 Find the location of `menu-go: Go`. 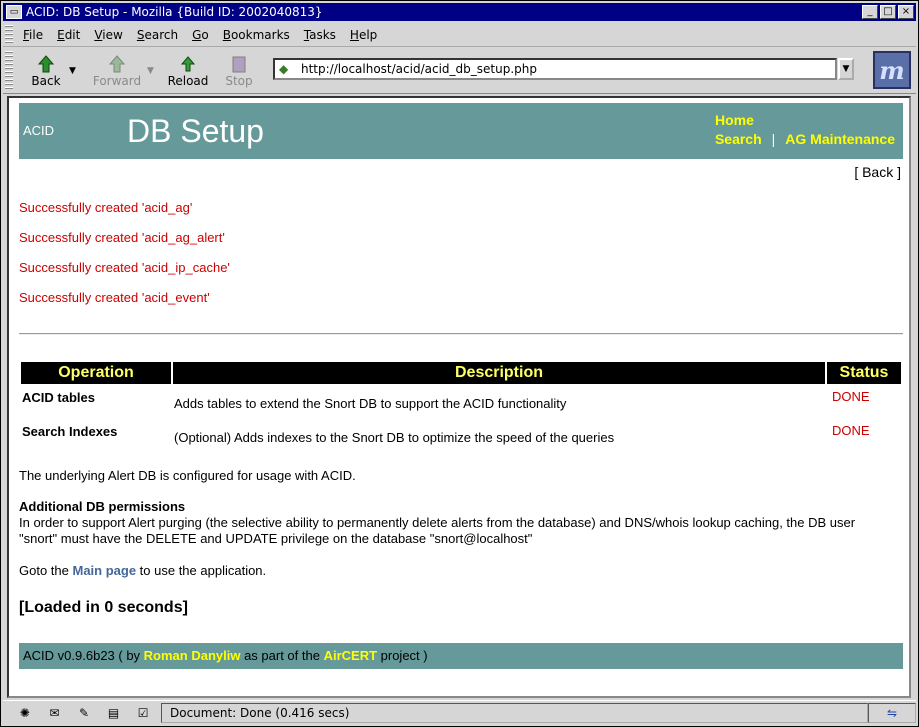

menu-go: Go is located at coordinates (201, 35).